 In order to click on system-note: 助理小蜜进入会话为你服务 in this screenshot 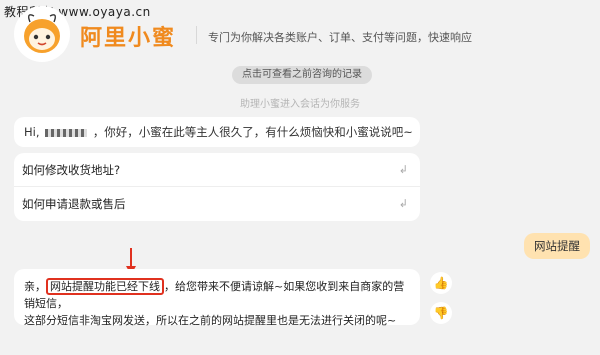, I will do `click(300, 104)`.